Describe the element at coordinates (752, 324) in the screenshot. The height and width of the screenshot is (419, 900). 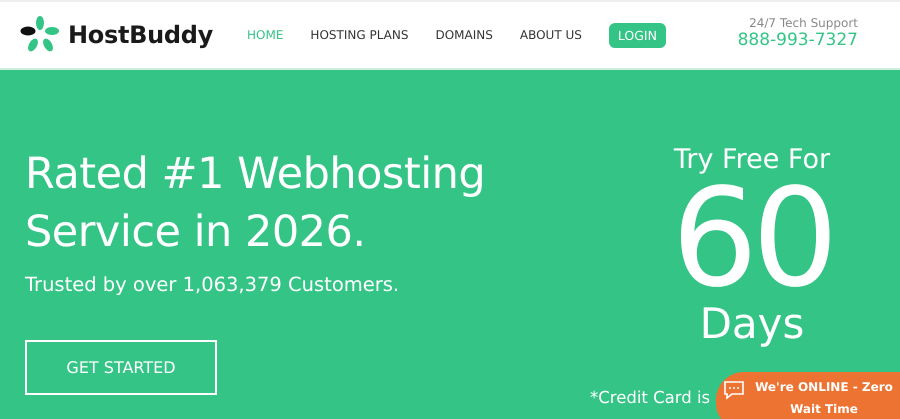
I see `offer-unit: Days` at that location.